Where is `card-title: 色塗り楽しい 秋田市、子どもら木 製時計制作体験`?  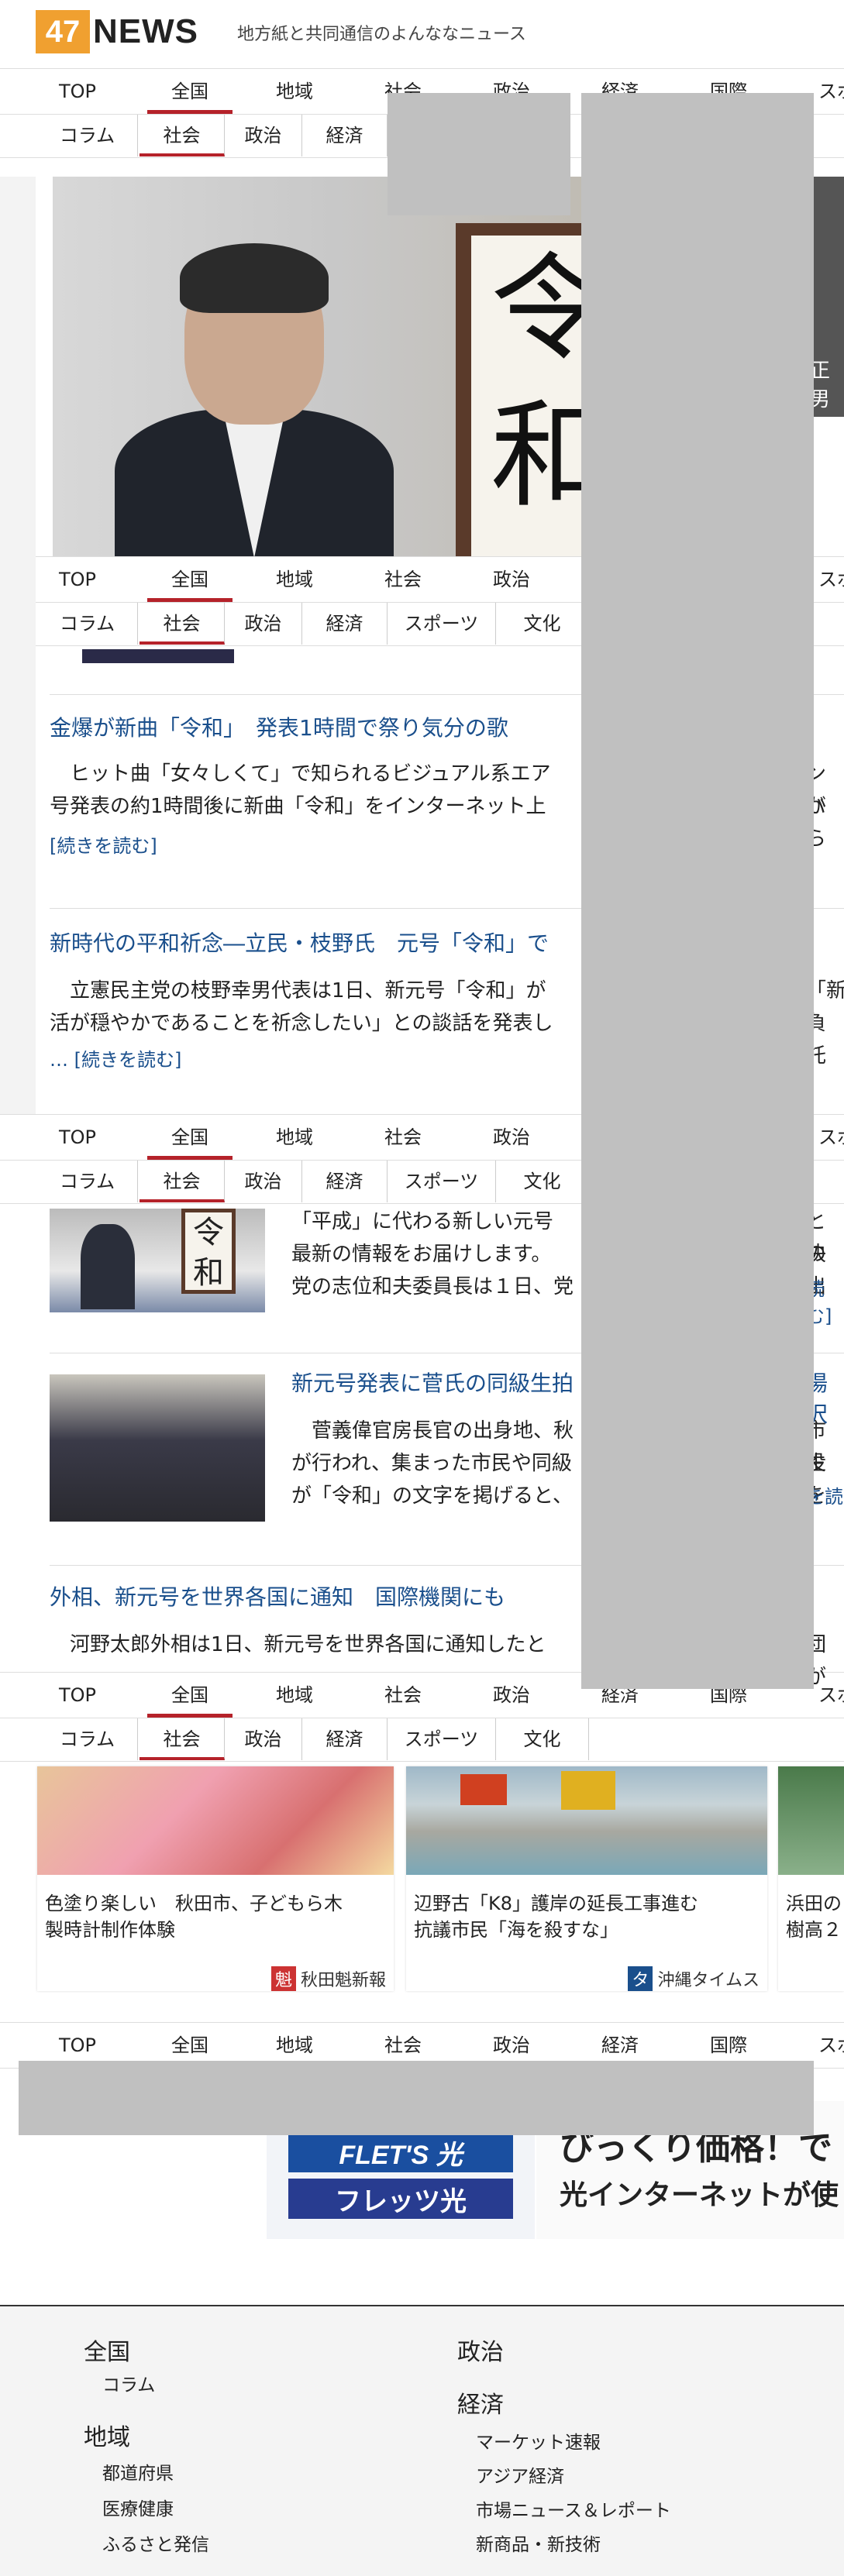
card-title: 色塗り楽しい 秋田市、子どもら木 製時計制作体験 is located at coordinates (194, 1917).